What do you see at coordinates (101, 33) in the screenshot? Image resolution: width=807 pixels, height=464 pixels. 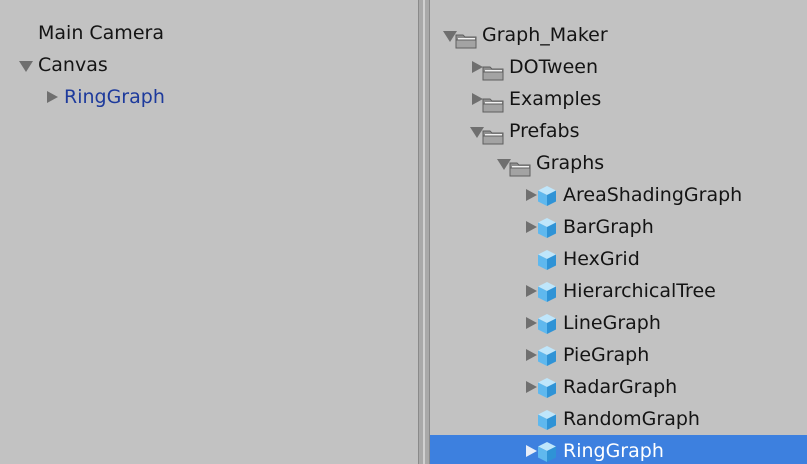 I see `hierarchy-item-label: Main Camera` at bounding box center [101, 33].